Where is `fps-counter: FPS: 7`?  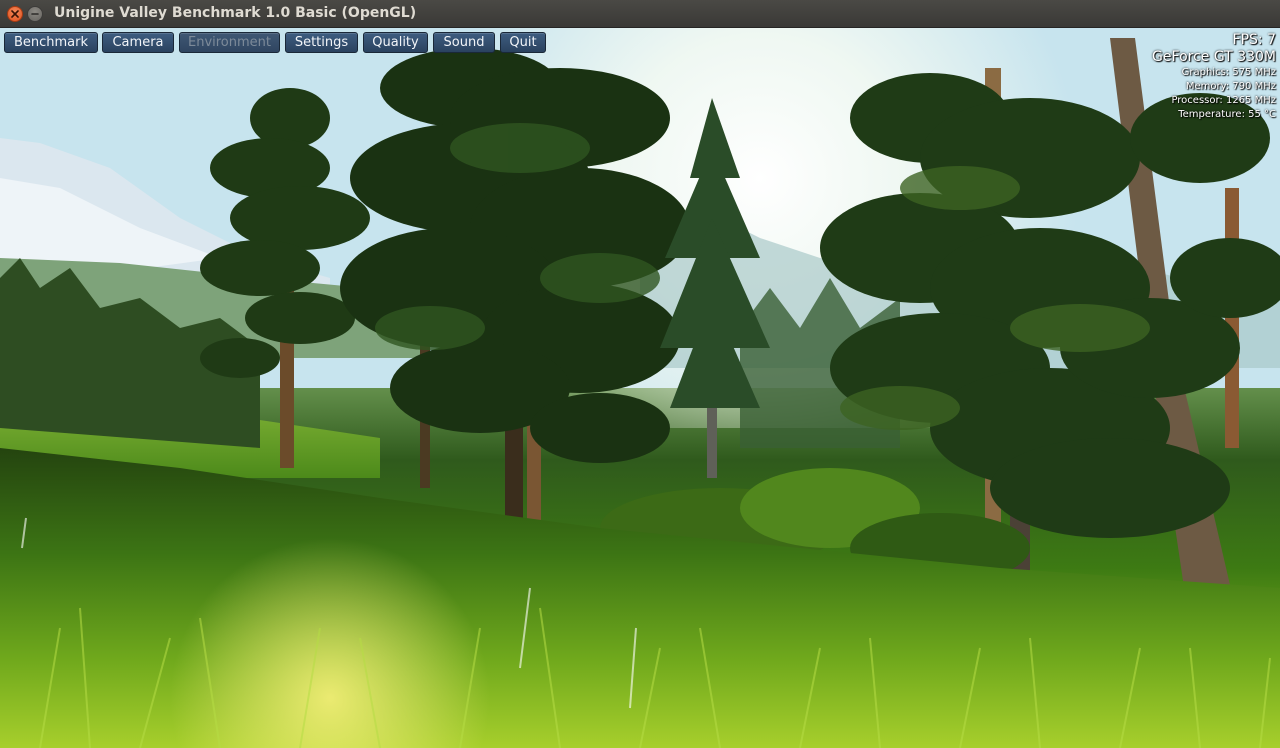
fps-counter: FPS: 7 is located at coordinates (1254, 40).